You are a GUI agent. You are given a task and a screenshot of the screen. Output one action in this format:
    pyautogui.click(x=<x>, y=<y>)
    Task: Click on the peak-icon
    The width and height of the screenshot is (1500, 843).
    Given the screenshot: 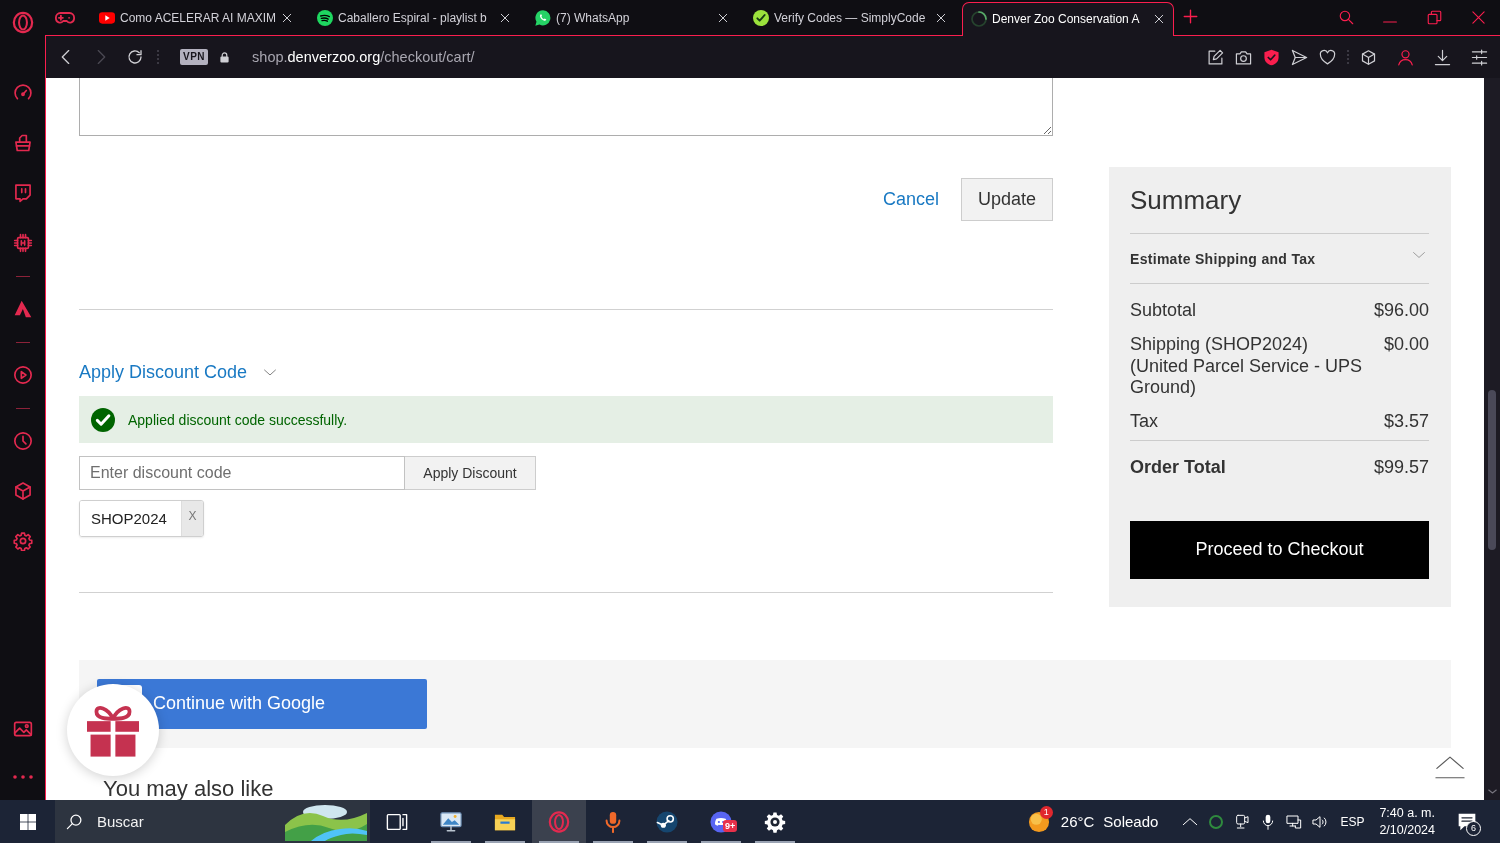 What is the action you would take?
    pyautogui.click(x=22, y=309)
    